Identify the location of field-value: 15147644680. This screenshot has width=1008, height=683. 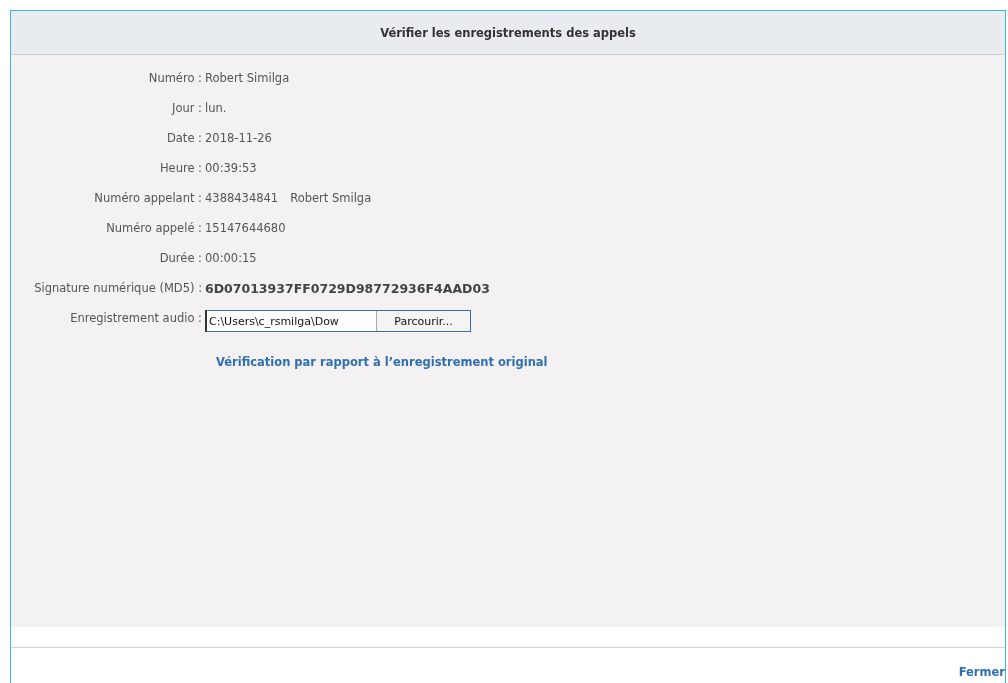
(245, 228).